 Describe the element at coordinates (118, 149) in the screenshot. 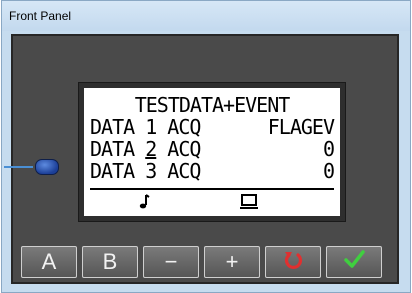

I see `lcd-row-2-prefix: DATA` at that location.